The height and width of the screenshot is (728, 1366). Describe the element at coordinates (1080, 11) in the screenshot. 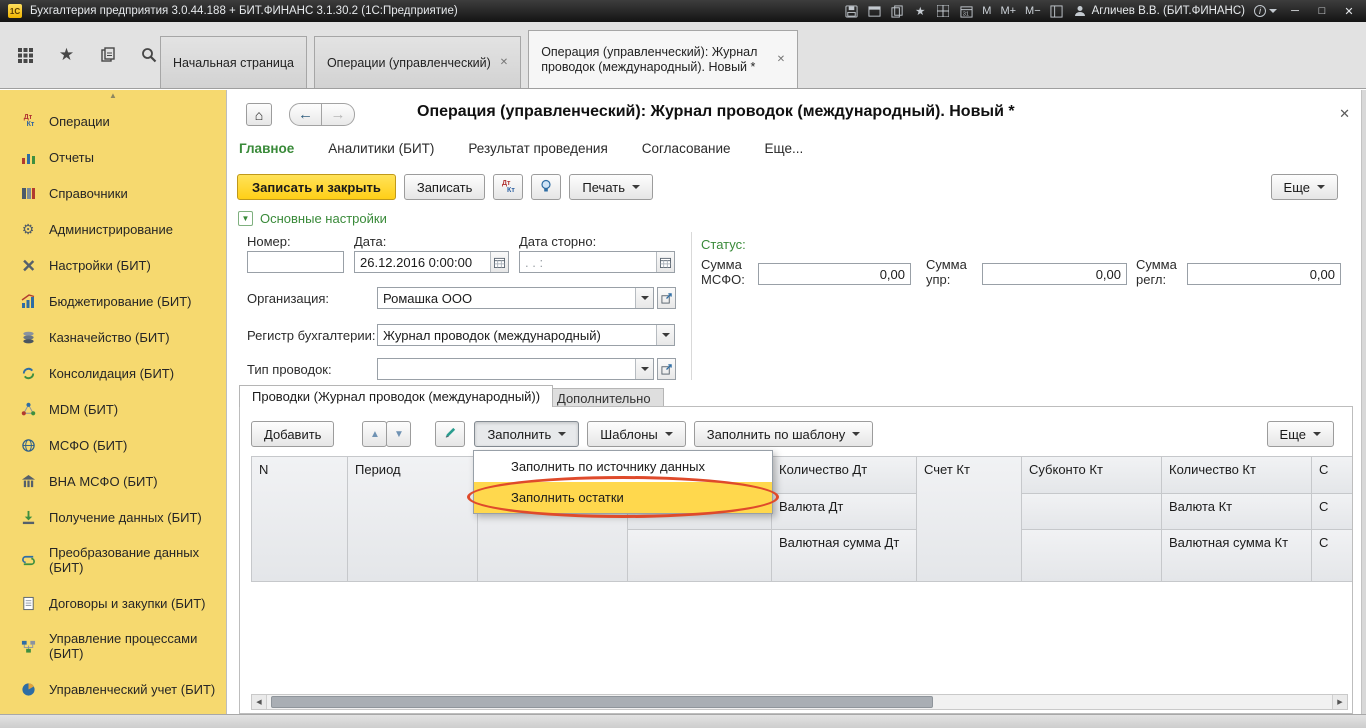

I see `user-icon` at that location.